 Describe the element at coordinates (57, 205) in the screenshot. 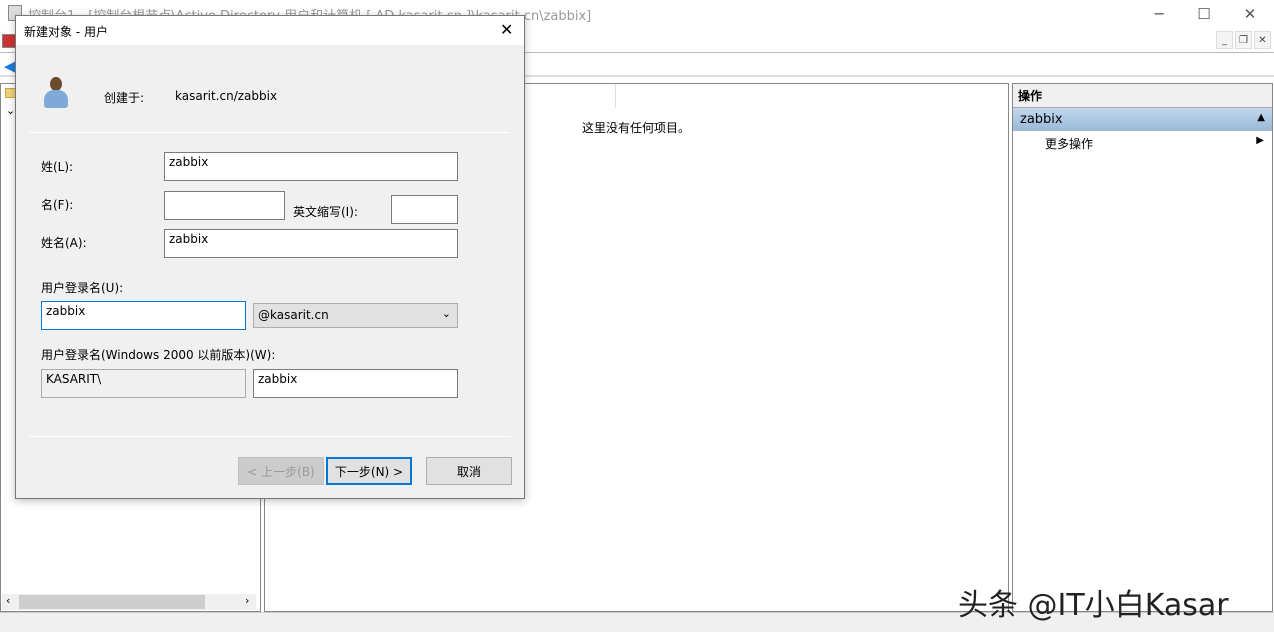

I see `first-name-label: 名(F):` at that location.